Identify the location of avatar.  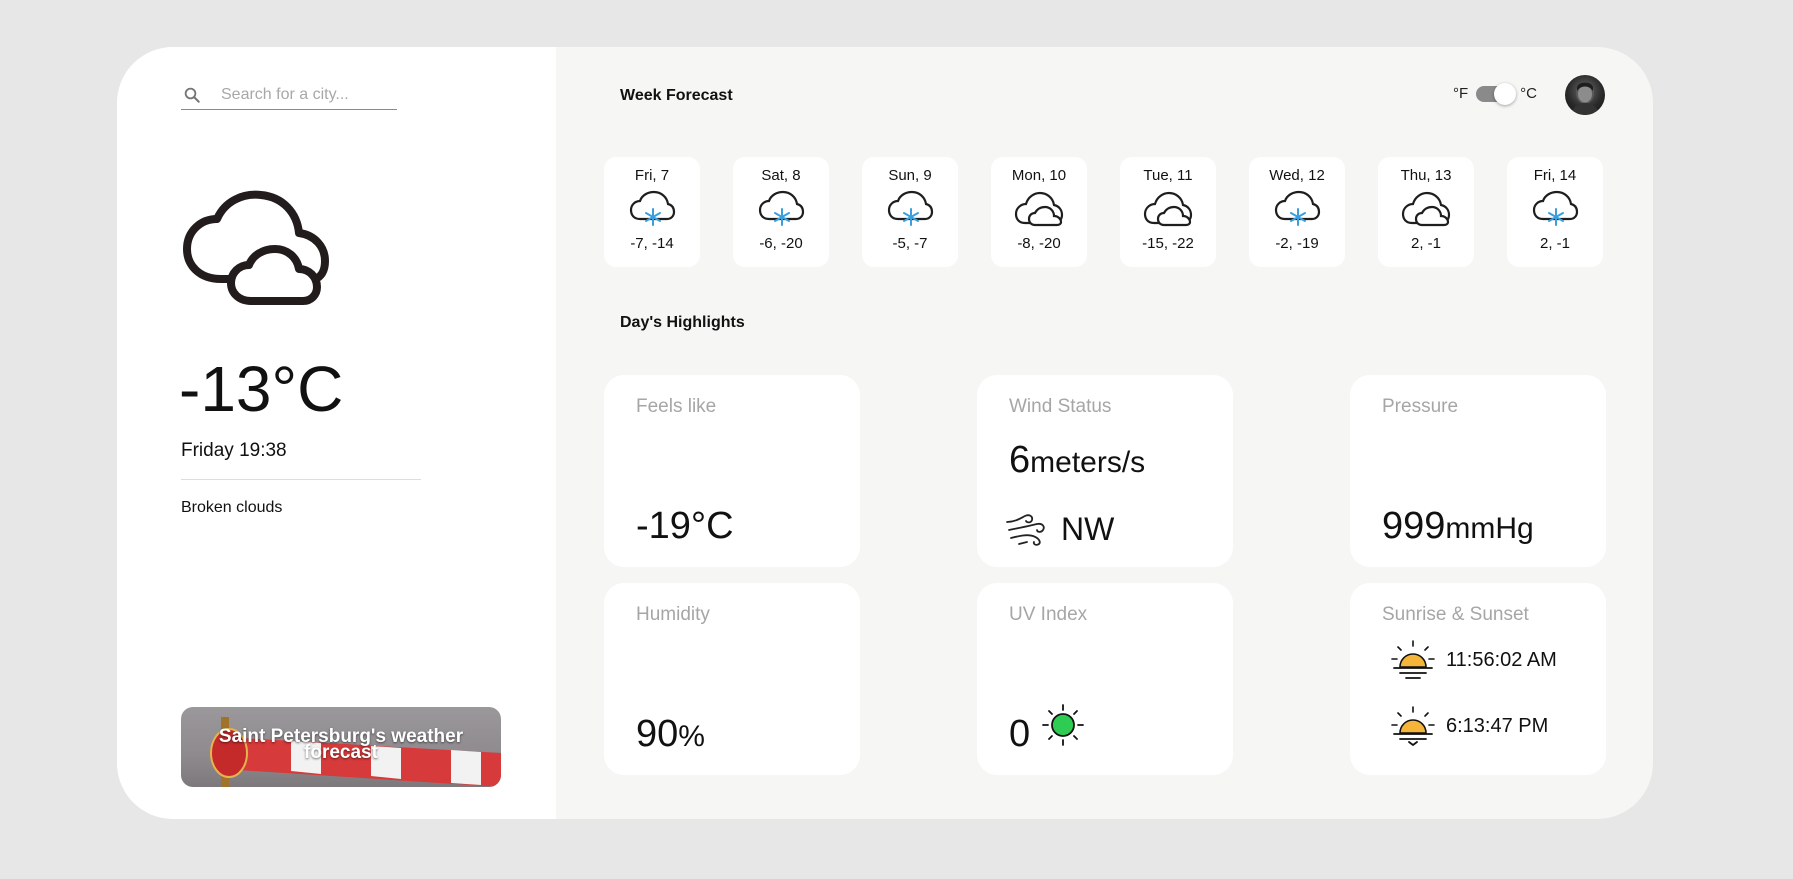
(1585, 95).